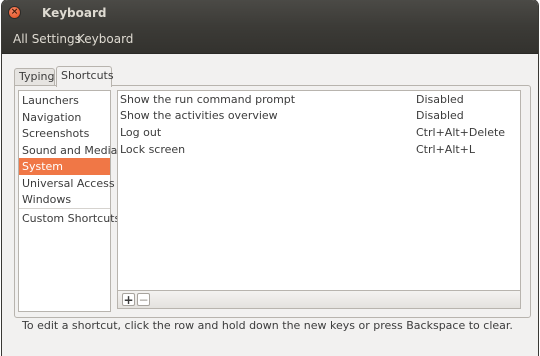 The width and height of the screenshot is (540, 356). I want to click on shortcut-name: Show the run command prompt, so click(208, 99).